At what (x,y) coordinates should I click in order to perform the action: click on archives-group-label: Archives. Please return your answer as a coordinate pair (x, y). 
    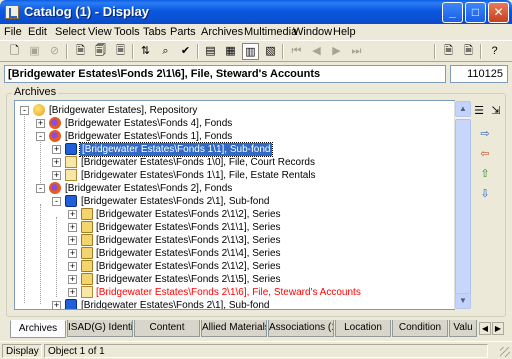
    Looking at the image, I should click on (35, 92).